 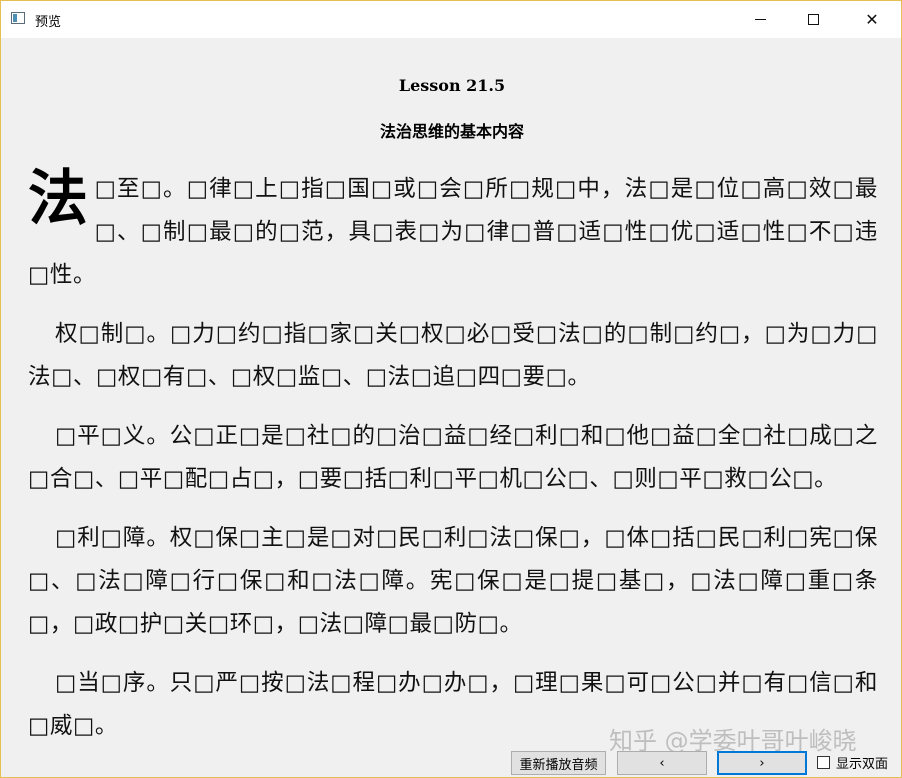 I want to click on bottom-toolbar: 重新播放音频 ‹ › 显示双面, so click(x=451, y=764).